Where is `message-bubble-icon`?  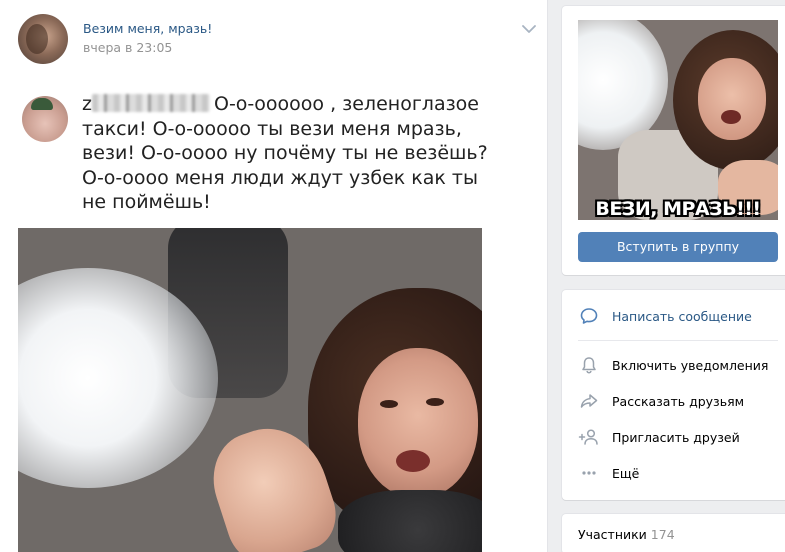 message-bubble-icon is located at coordinates (589, 316).